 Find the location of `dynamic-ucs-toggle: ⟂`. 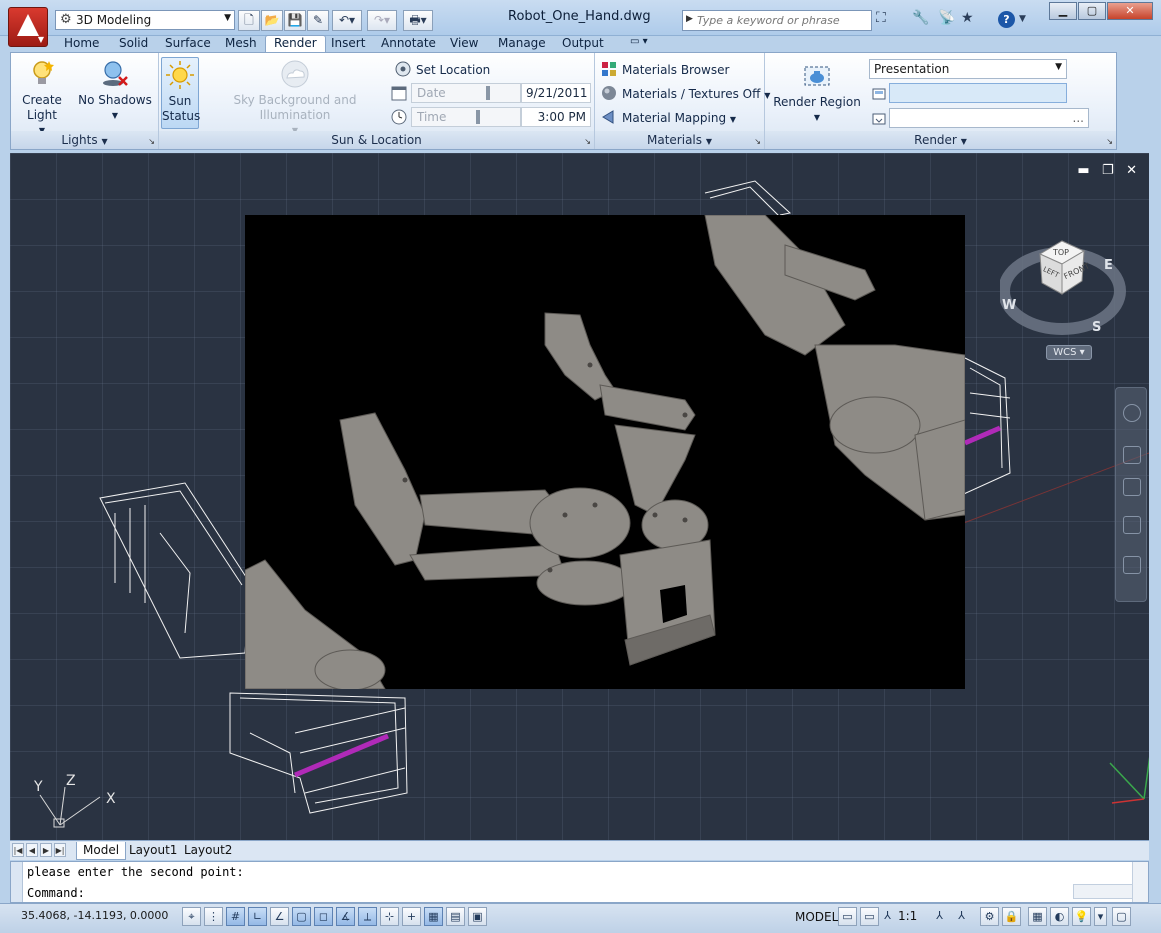

dynamic-ucs-toggle: ⟂ is located at coordinates (367, 916).